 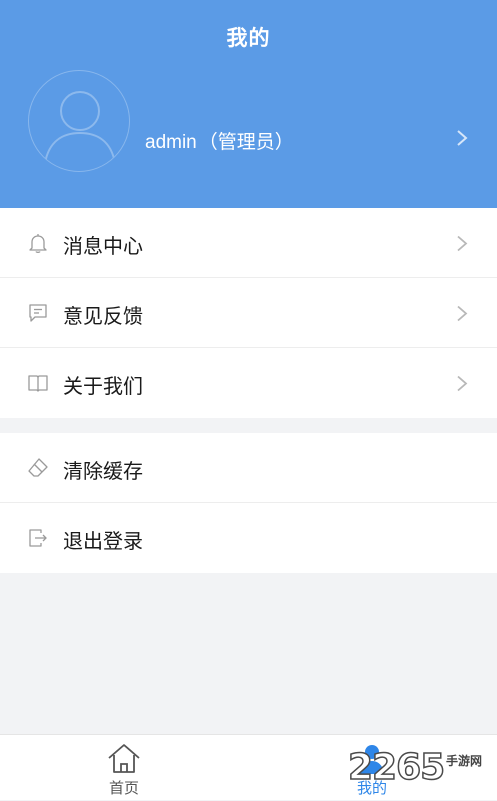 What do you see at coordinates (171, 142) in the screenshot?
I see `username: admin` at bounding box center [171, 142].